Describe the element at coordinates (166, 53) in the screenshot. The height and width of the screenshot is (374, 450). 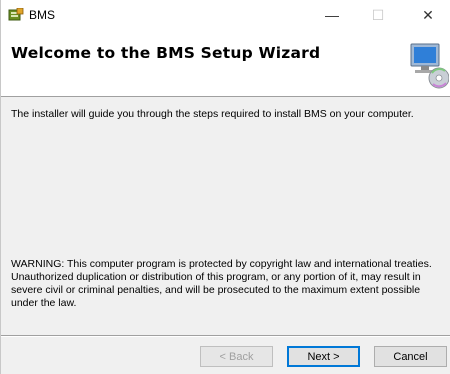
I see `wizard-title: Welcome to the BMS Setup Wizard` at that location.